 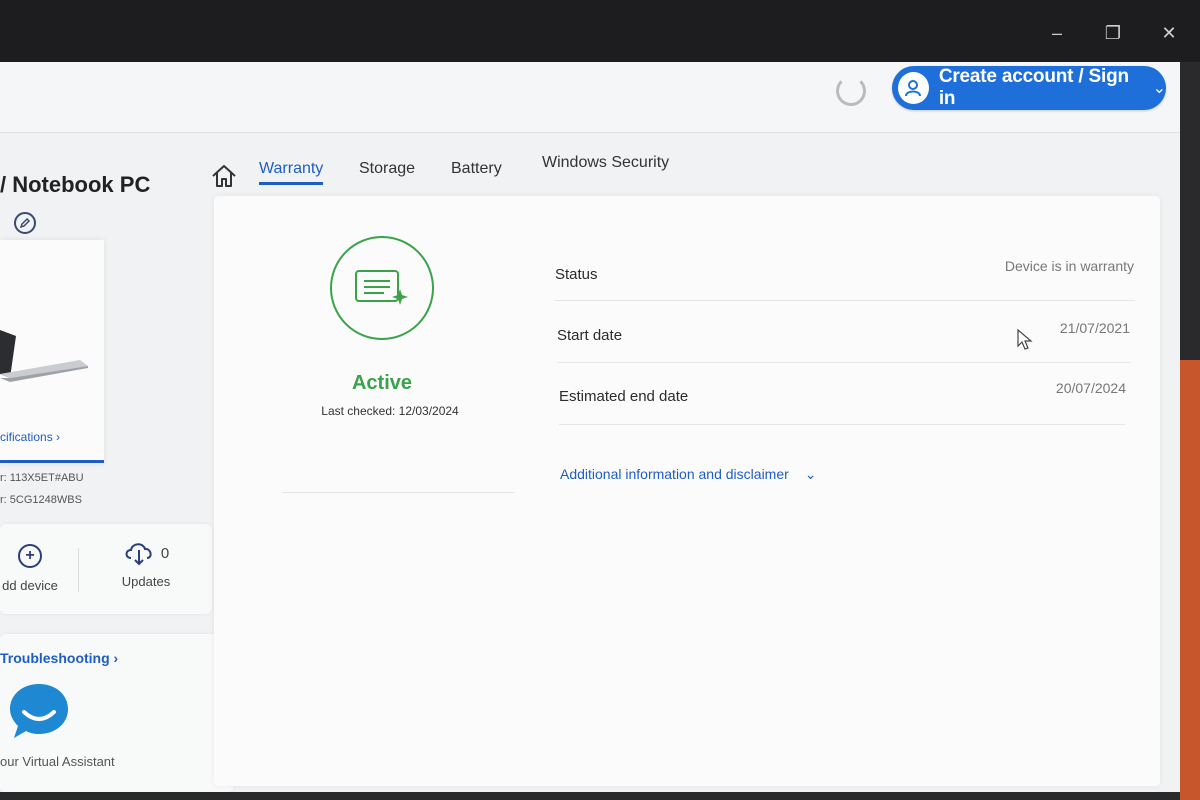 I want to click on device-title: / Notebook PC, so click(x=75, y=184).